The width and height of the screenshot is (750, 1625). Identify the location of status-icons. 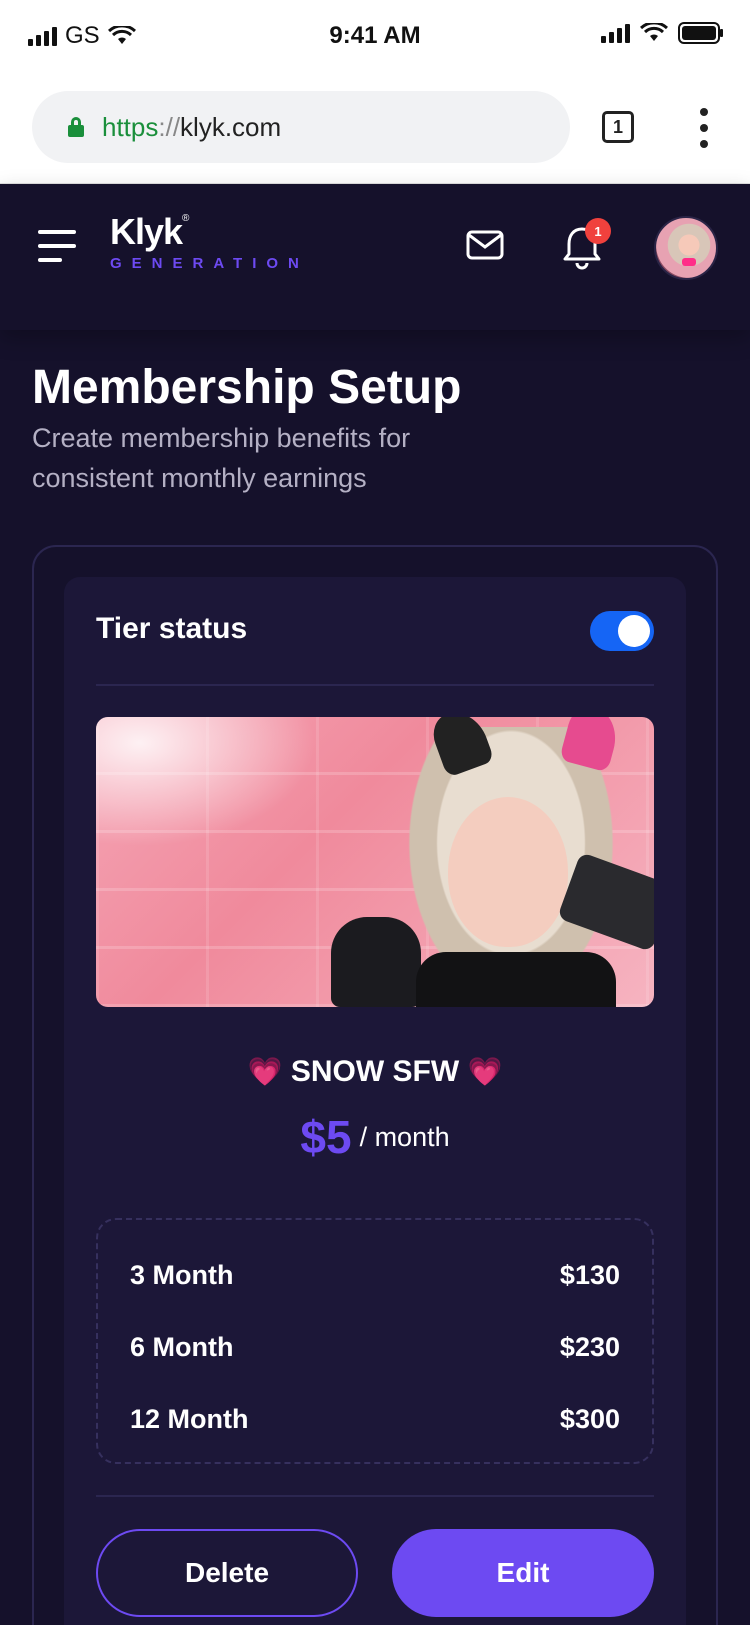
(662, 33).